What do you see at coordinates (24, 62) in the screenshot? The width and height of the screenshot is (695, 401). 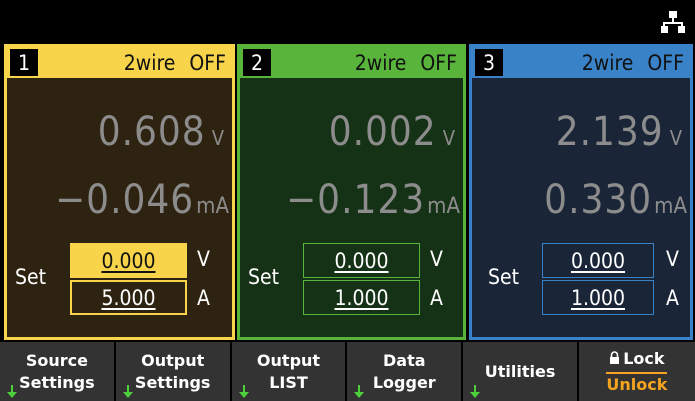 I see `channel-number: 1` at bounding box center [24, 62].